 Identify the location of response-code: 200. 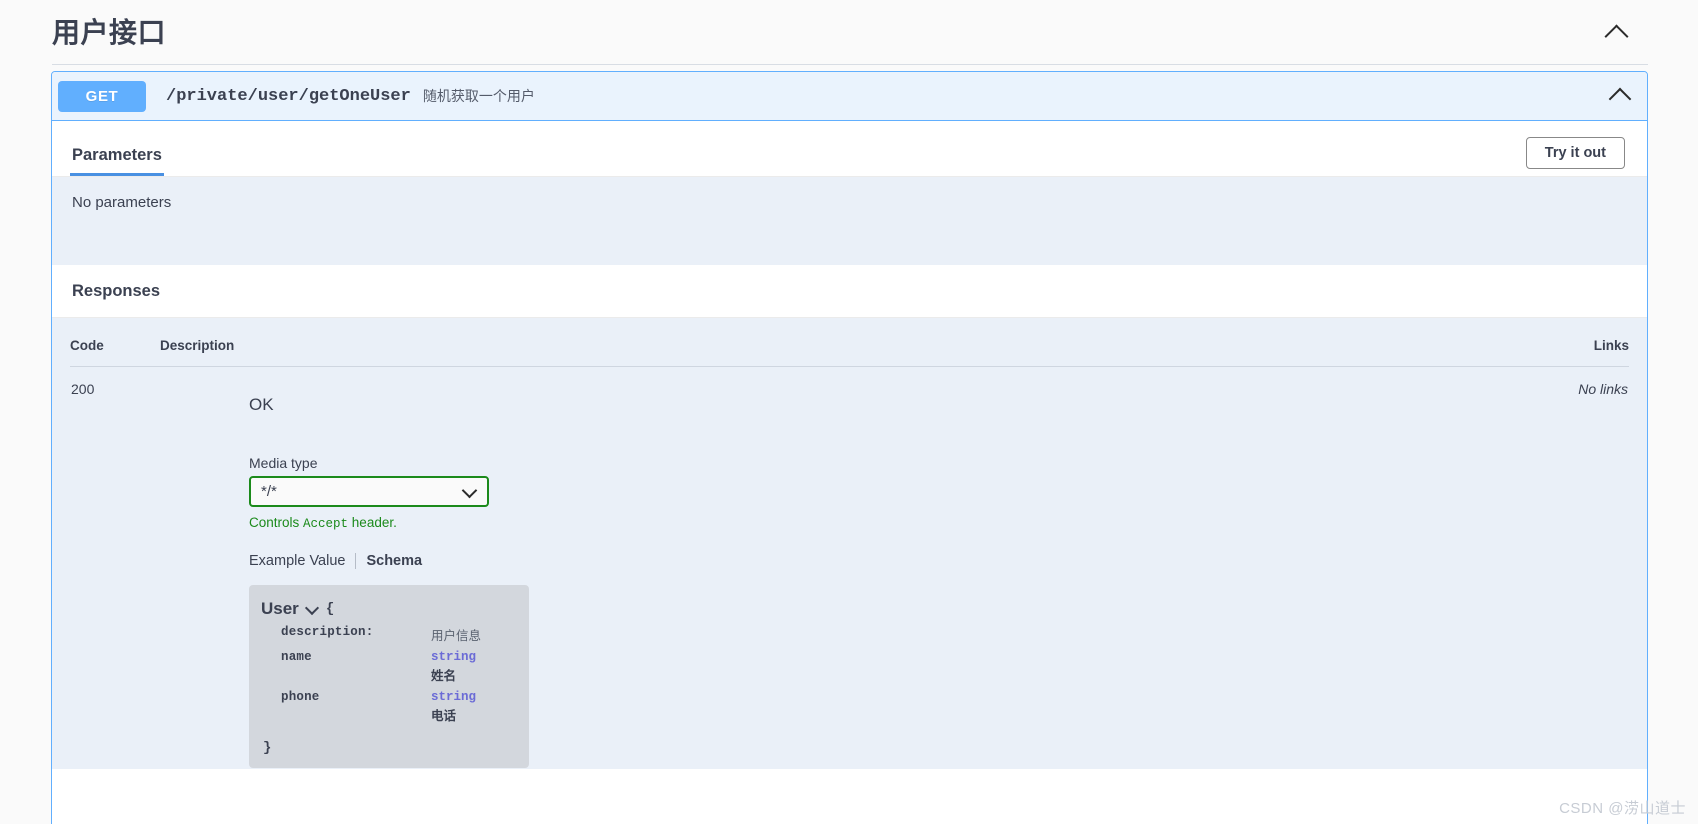
(83, 389).